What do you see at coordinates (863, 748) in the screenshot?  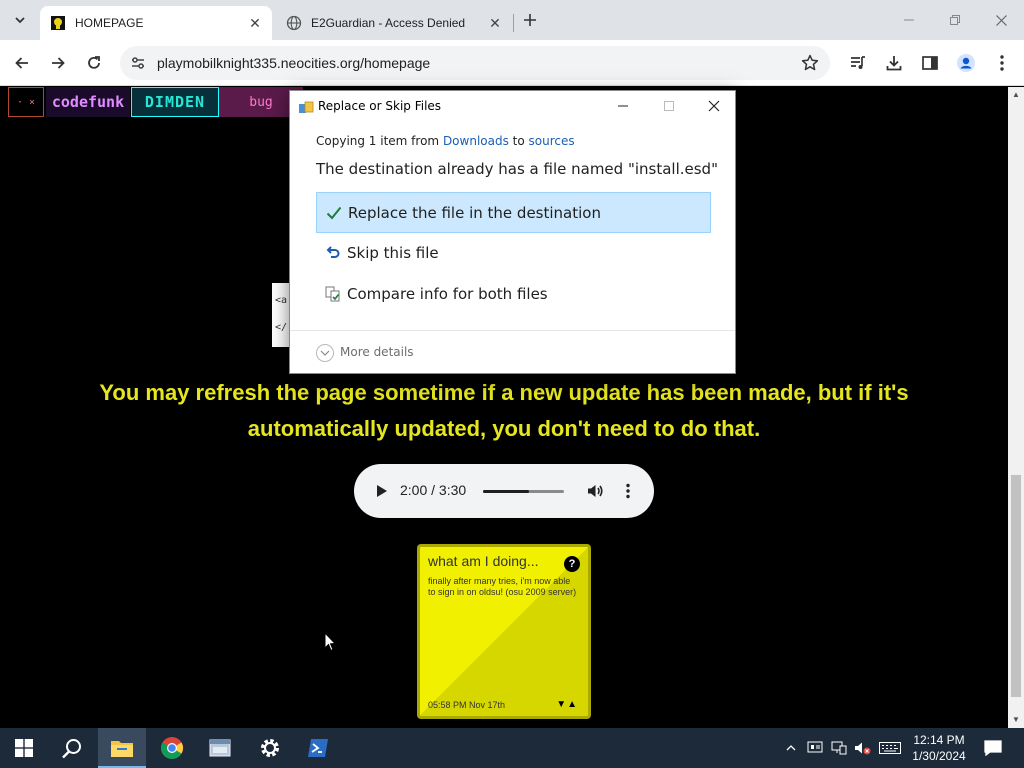 I see `volume-muted-icon` at bounding box center [863, 748].